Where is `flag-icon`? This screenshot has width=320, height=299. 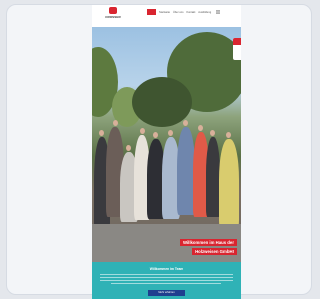 flag-icon is located at coordinates (151, 12).